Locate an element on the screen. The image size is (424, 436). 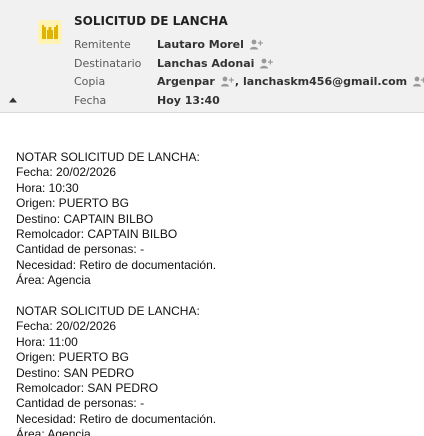
fecha-value: Hoy 13:40 is located at coordinates (188, 100).